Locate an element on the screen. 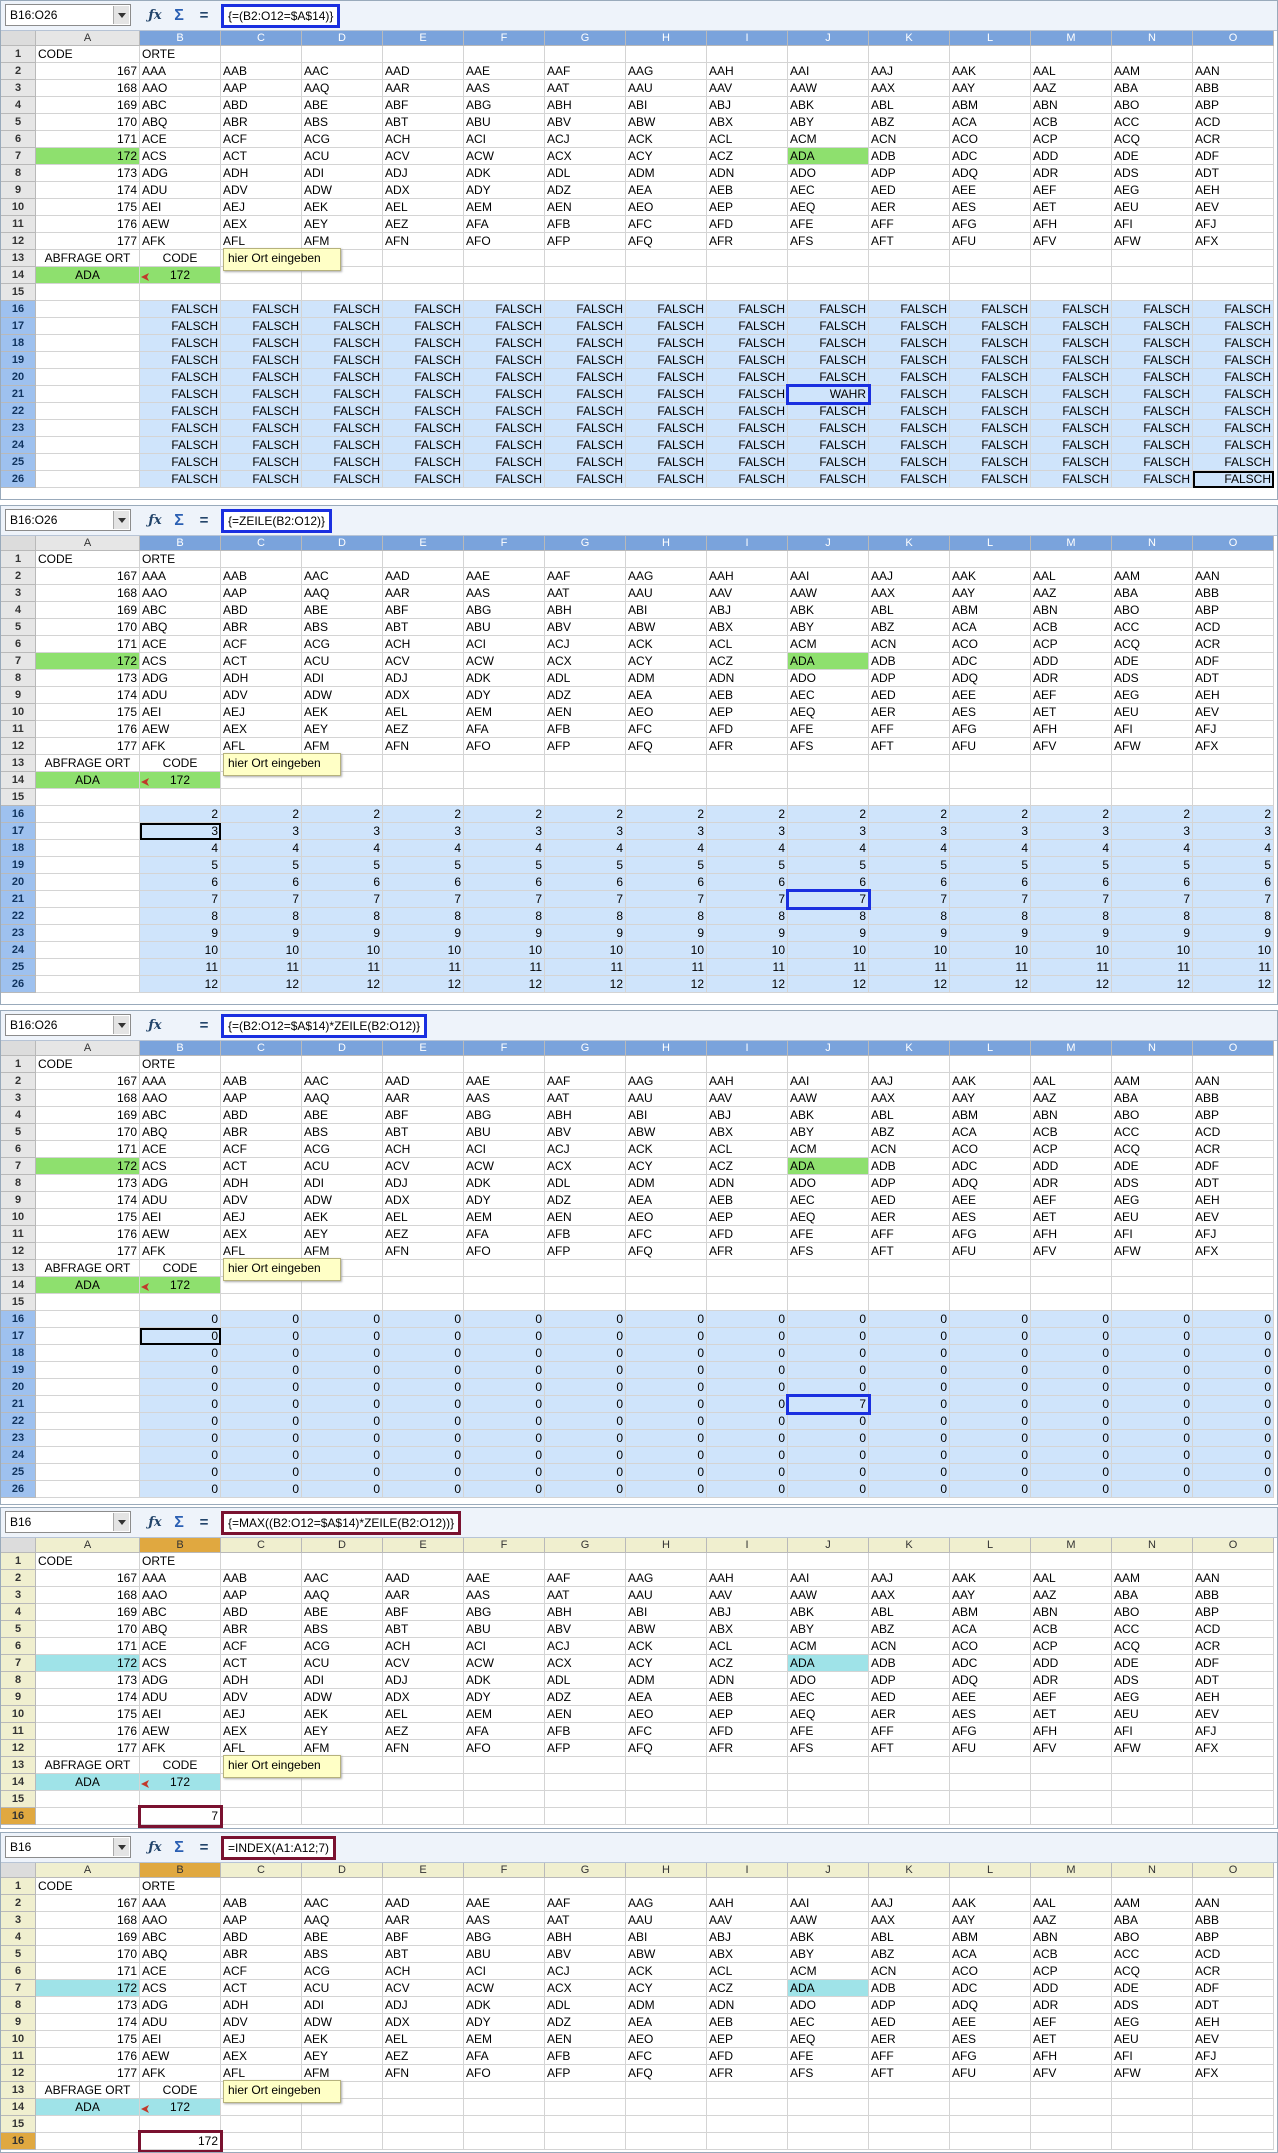 The width and height of the screenshot is (1278, 2153). cell-a13: ABFRAGE ORT is located at coordinates (88, 763).